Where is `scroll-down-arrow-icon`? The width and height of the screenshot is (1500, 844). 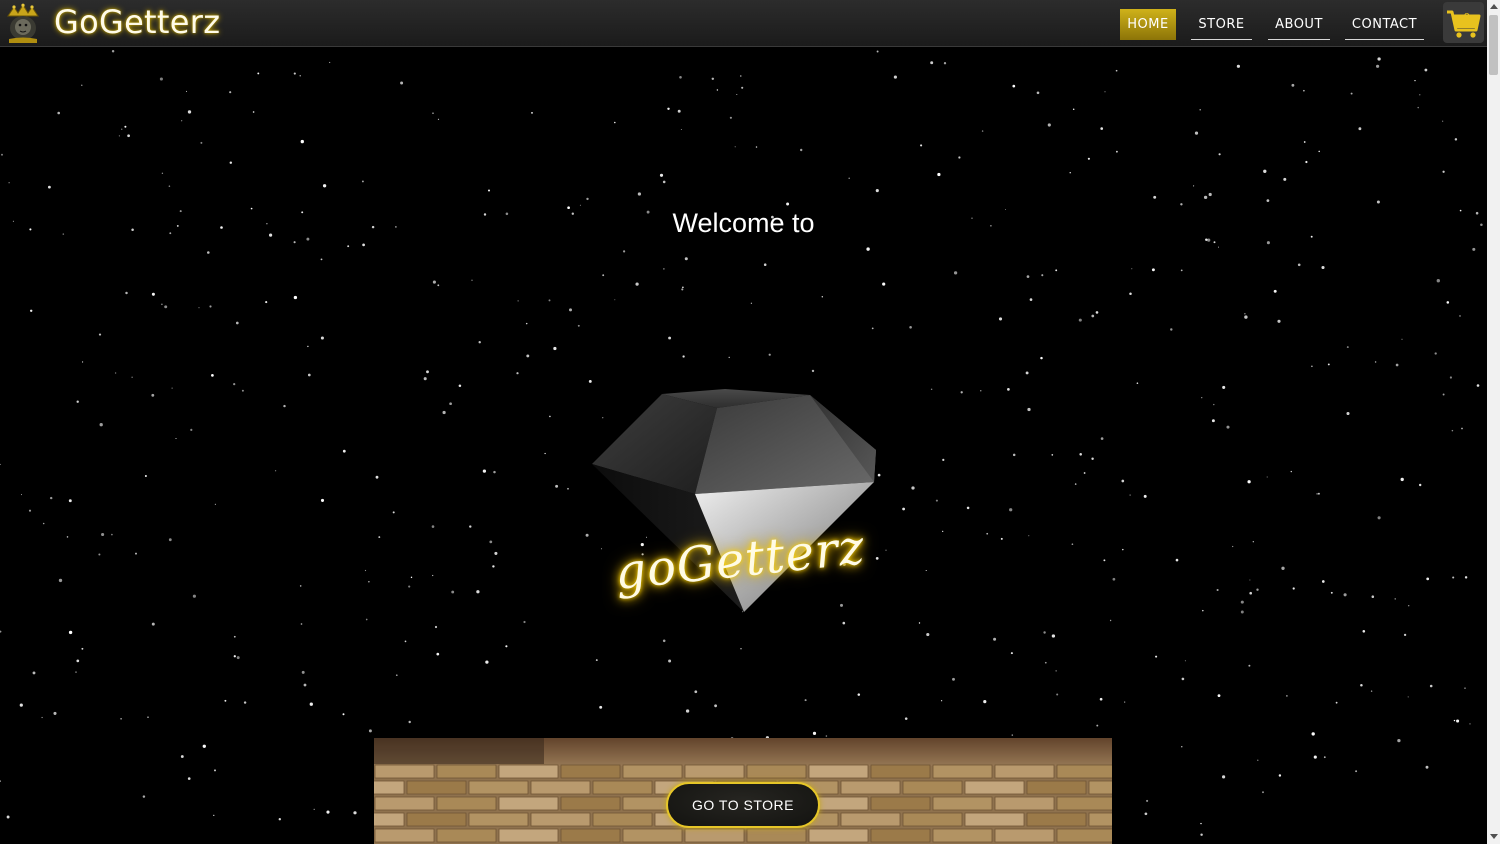
scroll-down-arrow-icon is located at coordinates (1494, 836).